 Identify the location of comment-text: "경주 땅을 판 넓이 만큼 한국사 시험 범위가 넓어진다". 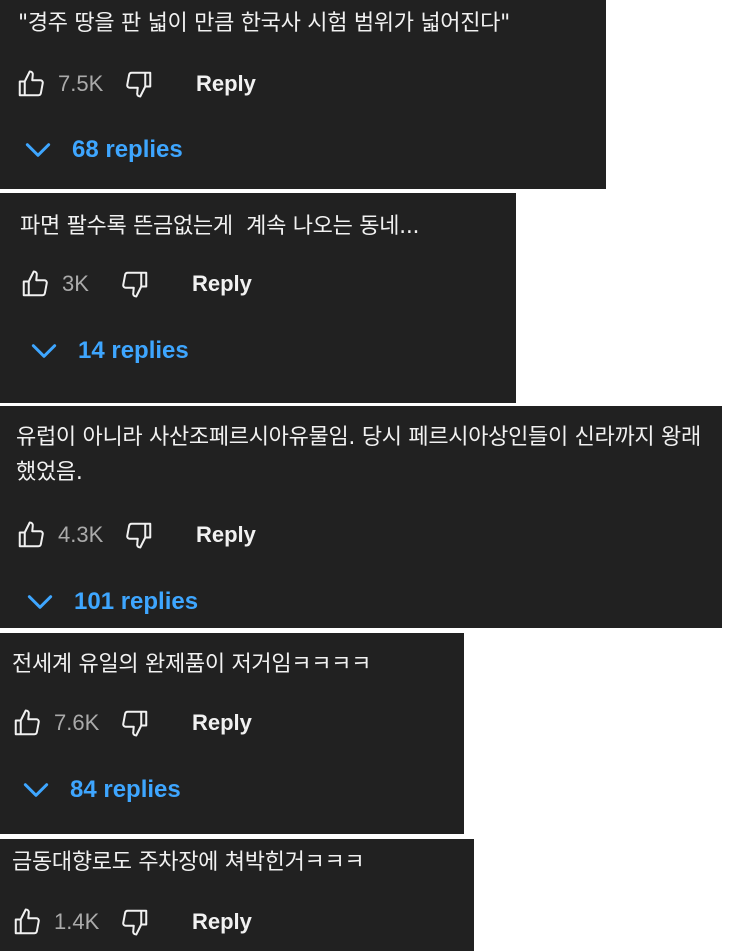
(264, 23).